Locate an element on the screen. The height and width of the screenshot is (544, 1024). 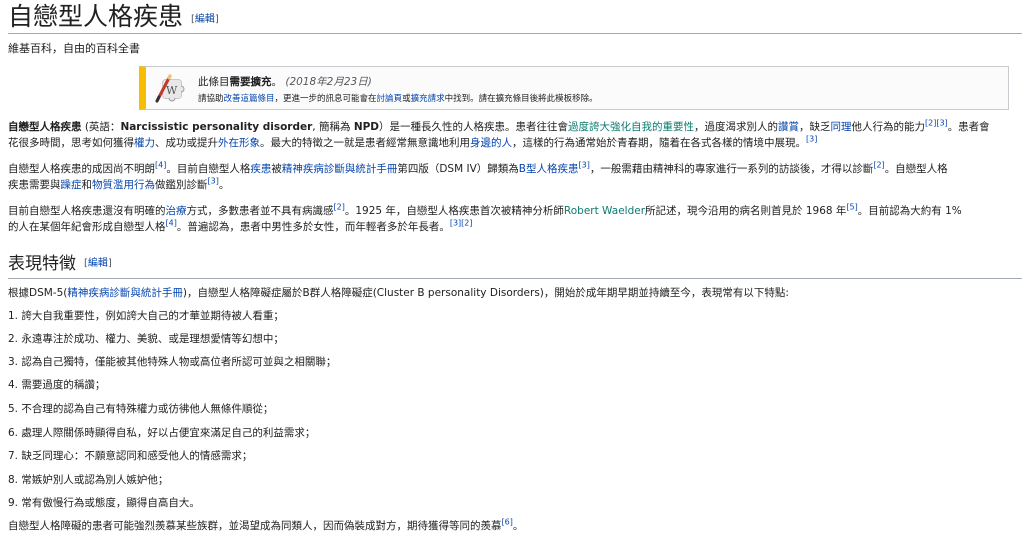
link-appearance: 外在形象 is located at coordinates (239, 143).